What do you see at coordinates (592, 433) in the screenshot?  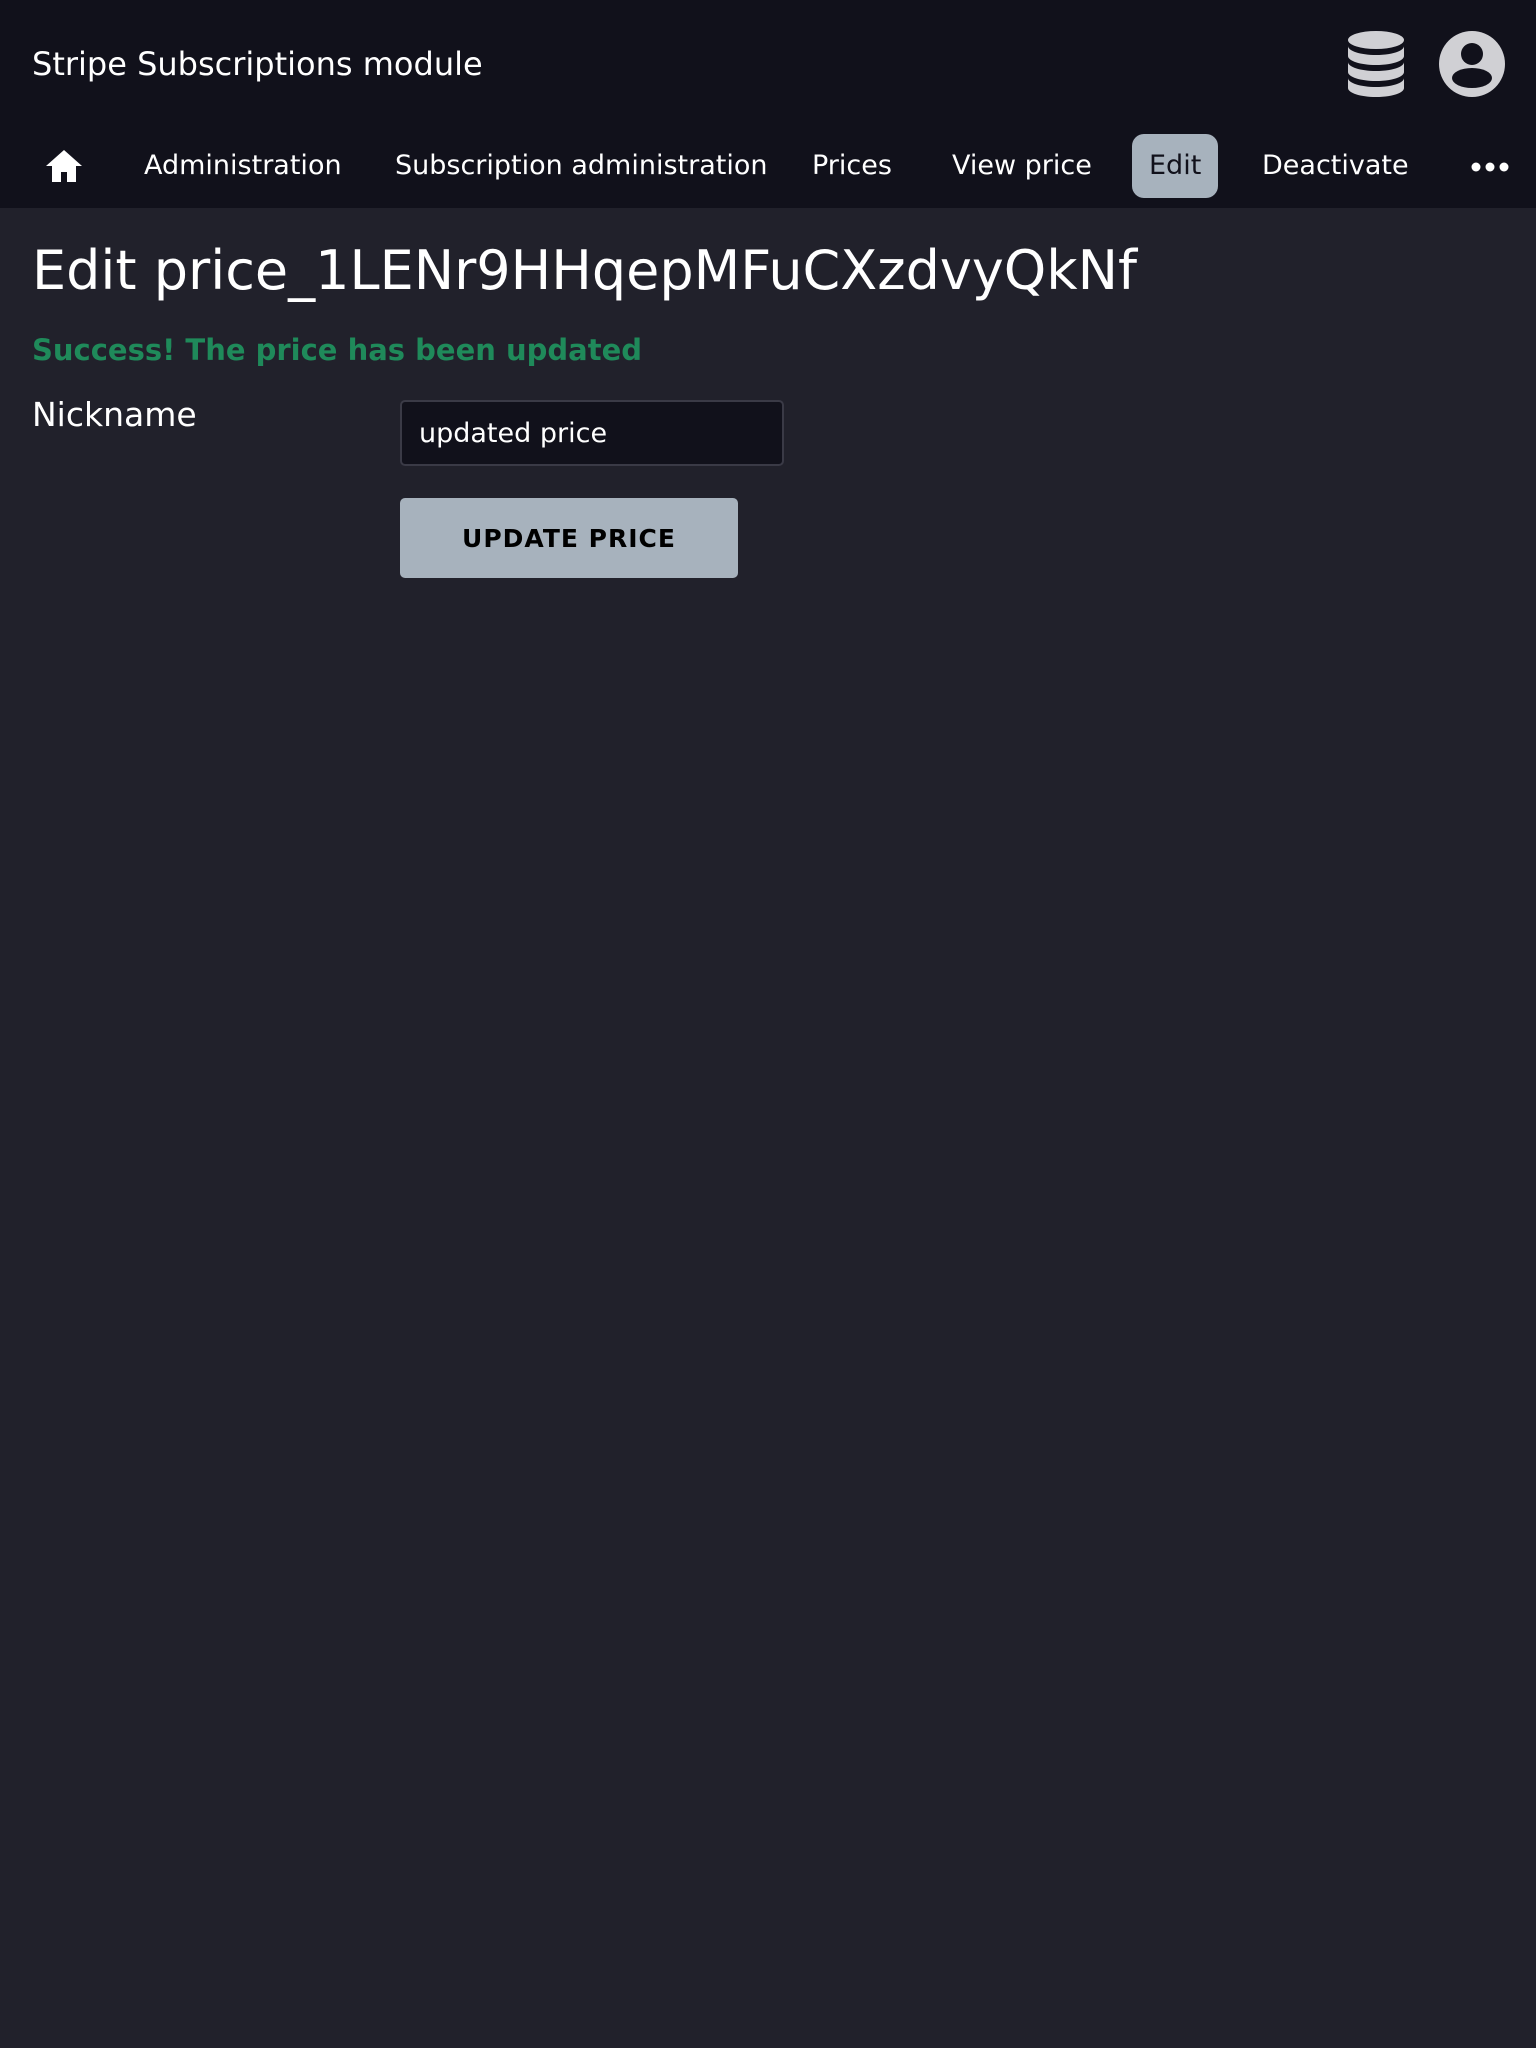 I see `nickname-input` at bounding box center [592, 433].